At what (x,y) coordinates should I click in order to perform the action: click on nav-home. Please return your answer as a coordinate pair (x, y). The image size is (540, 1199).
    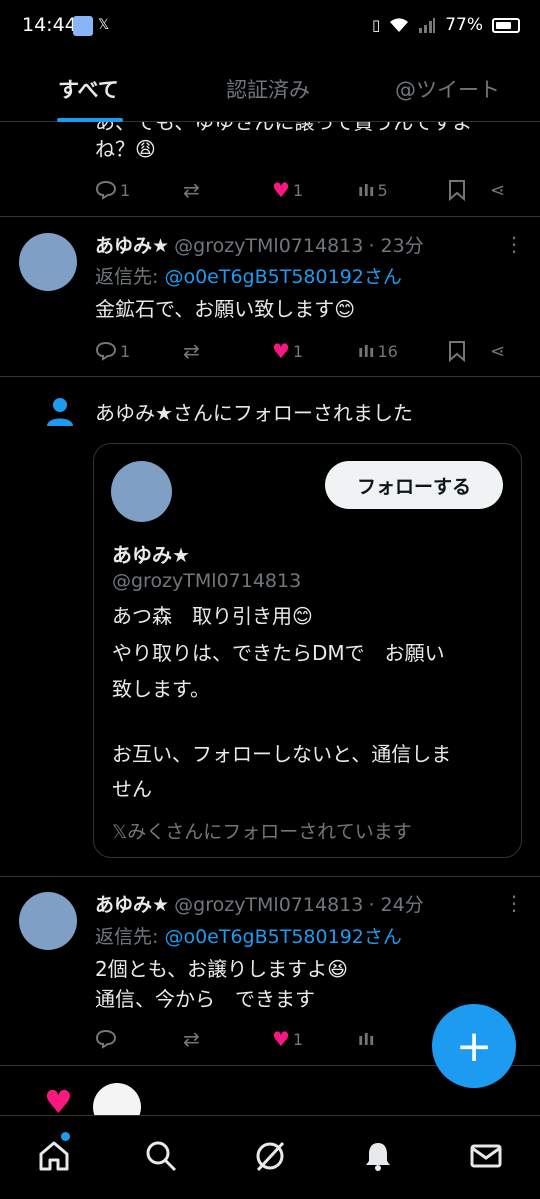
    Looking at the image, I should click on (54, 1156).